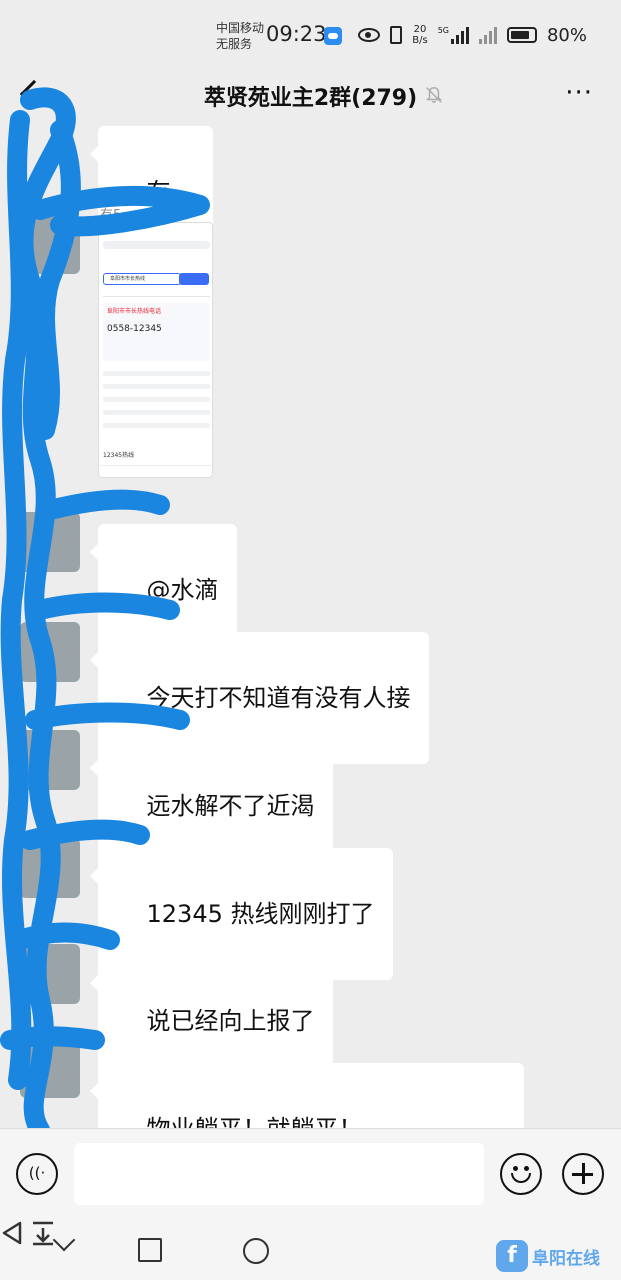  What do you see at coordinates (521, 1174) in the screenshot?
I see `emoji-icon` at bounding box center [521, 1174].